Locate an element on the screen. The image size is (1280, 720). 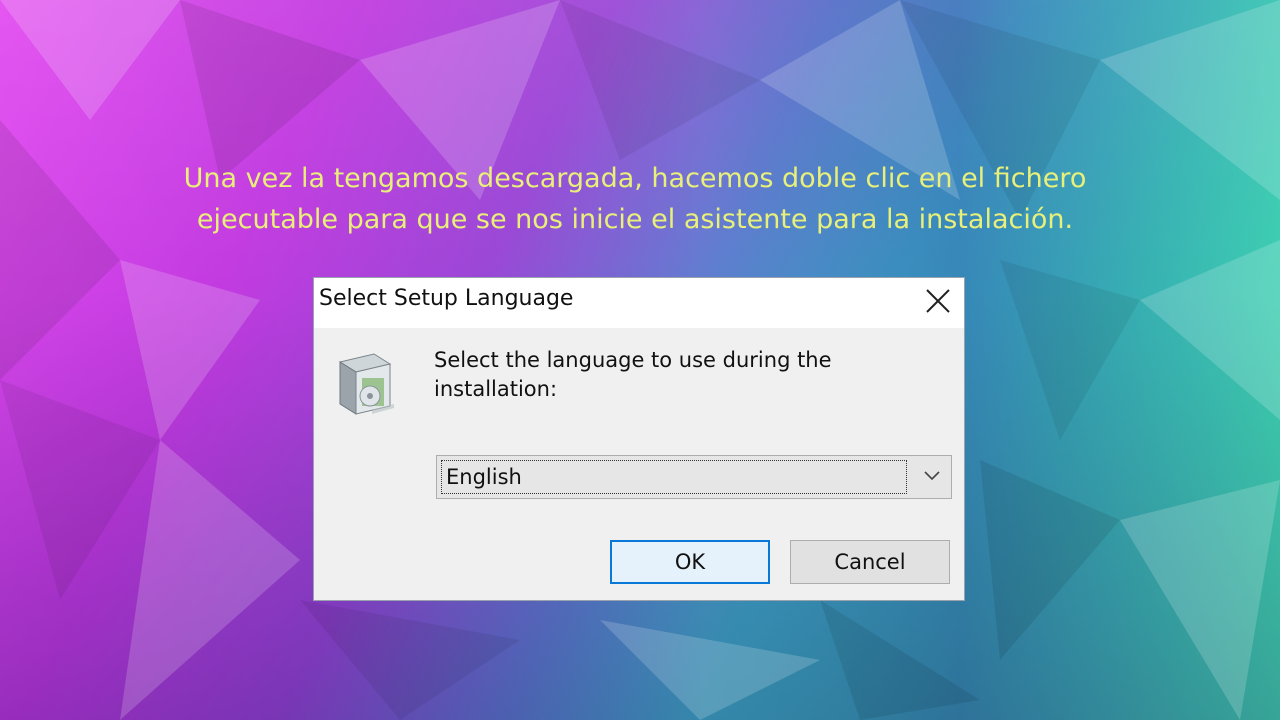
dialog-titlebar: Select Setup Language is located at coordinates (639, 303).